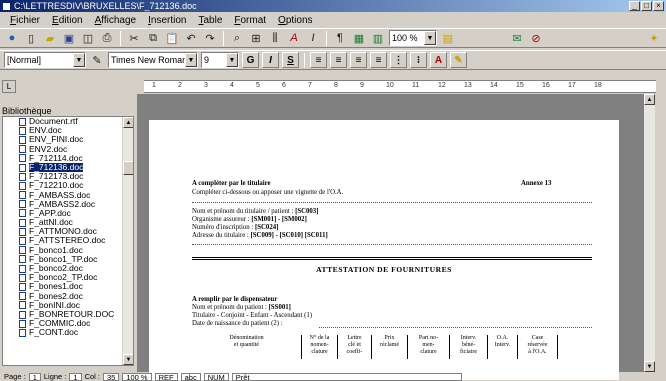  Describe the element at coordinates (25, 20) in the screenshot. I see `menu-fichier: Fichier` at that location.